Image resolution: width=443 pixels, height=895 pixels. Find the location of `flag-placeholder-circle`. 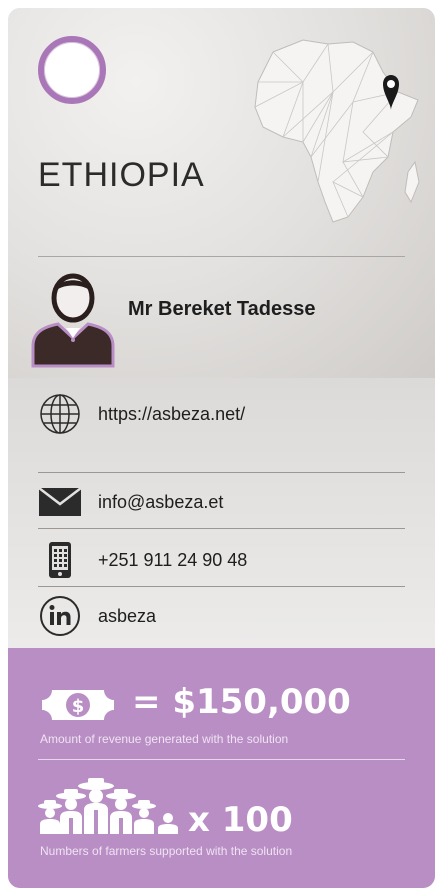

flag-placeholder-circle is located at coordinates (72, 70).